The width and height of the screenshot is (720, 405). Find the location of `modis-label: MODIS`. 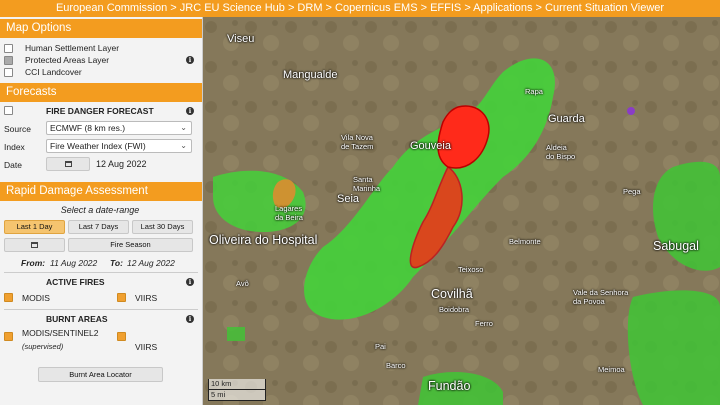

modis-label: MODIS is located at coordinates (36, 298).